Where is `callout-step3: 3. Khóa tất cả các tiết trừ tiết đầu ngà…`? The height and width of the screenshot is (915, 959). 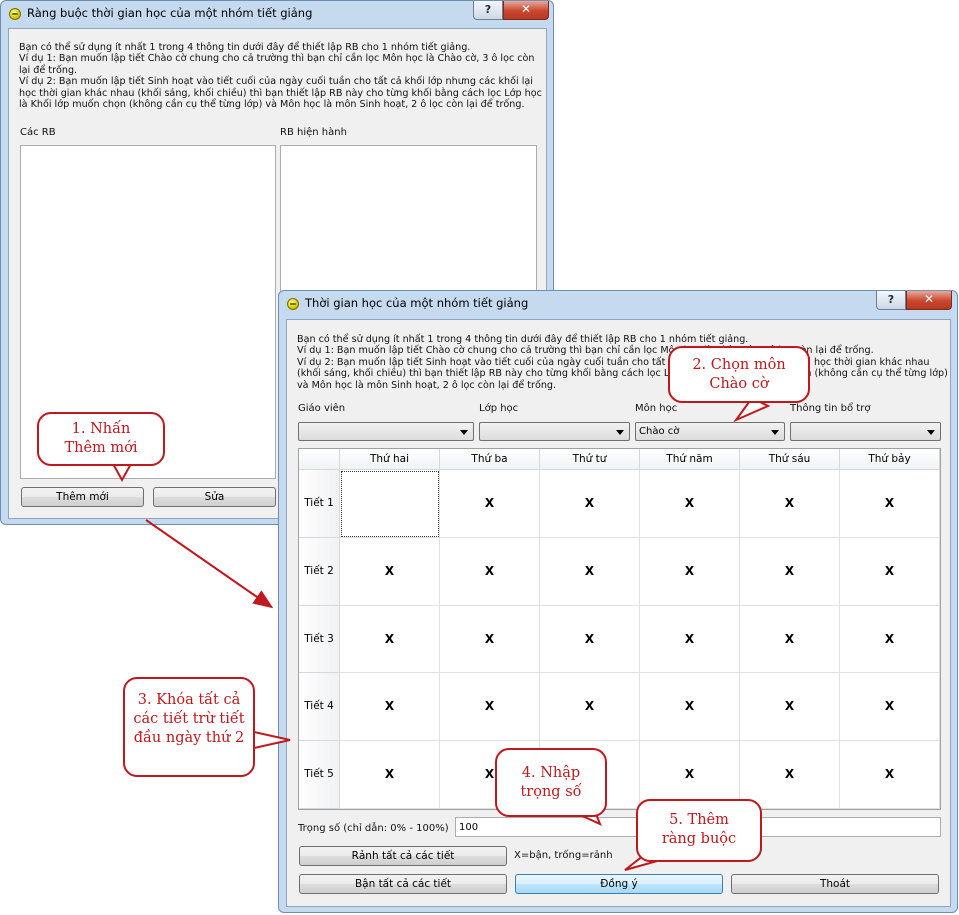 callout-step3: 3. Khóa tất cả các tiết trừ tiết đầu ngà… is located at coordinates (189, 727).